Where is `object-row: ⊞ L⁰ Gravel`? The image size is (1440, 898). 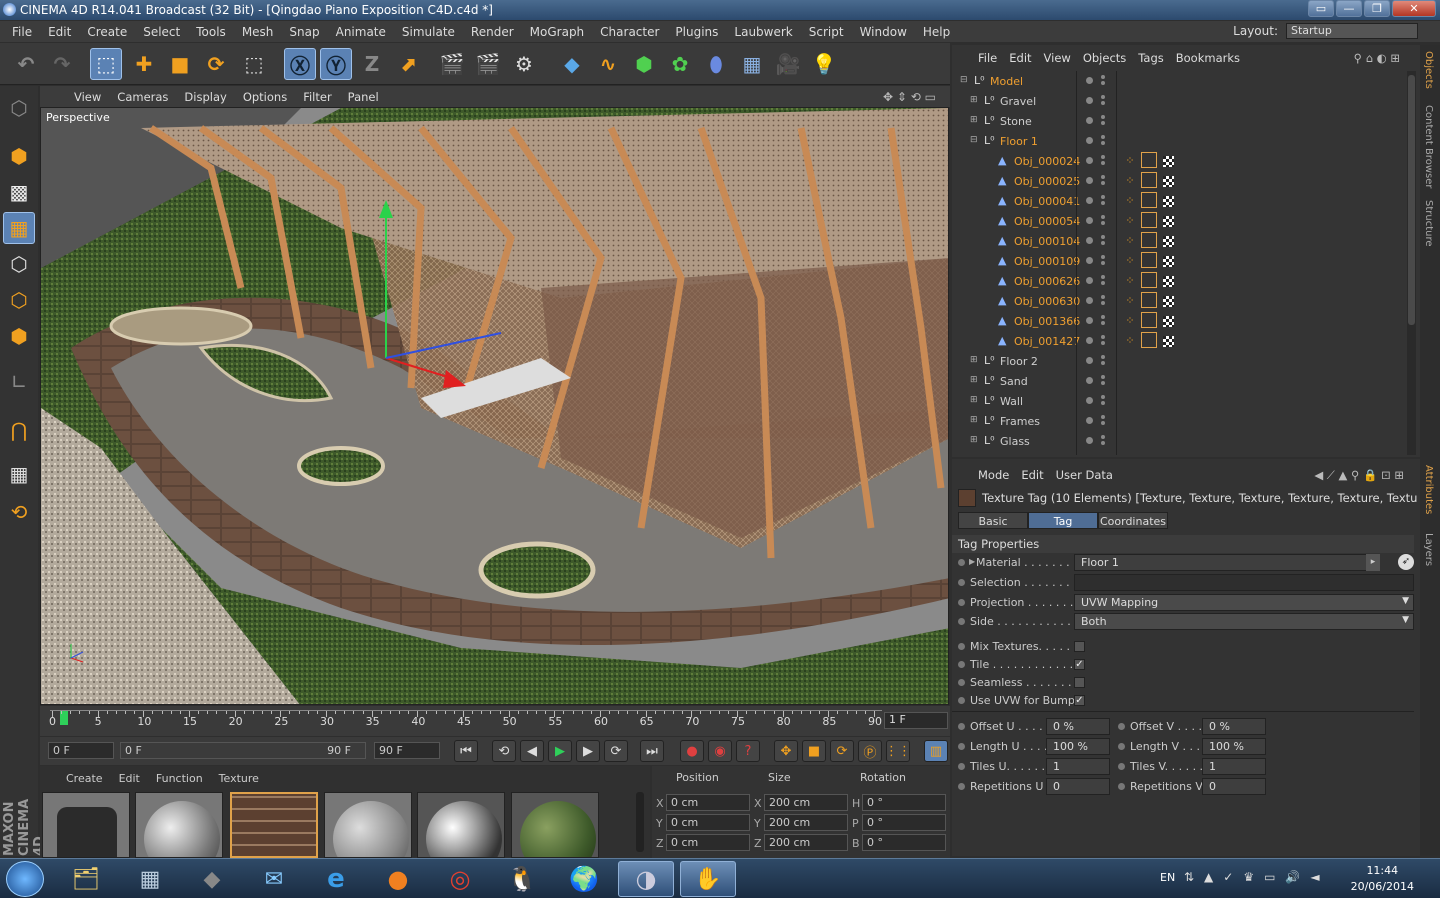 object-row: ⊞ L⁰ Gravel is located at coordinates (1181, 101).